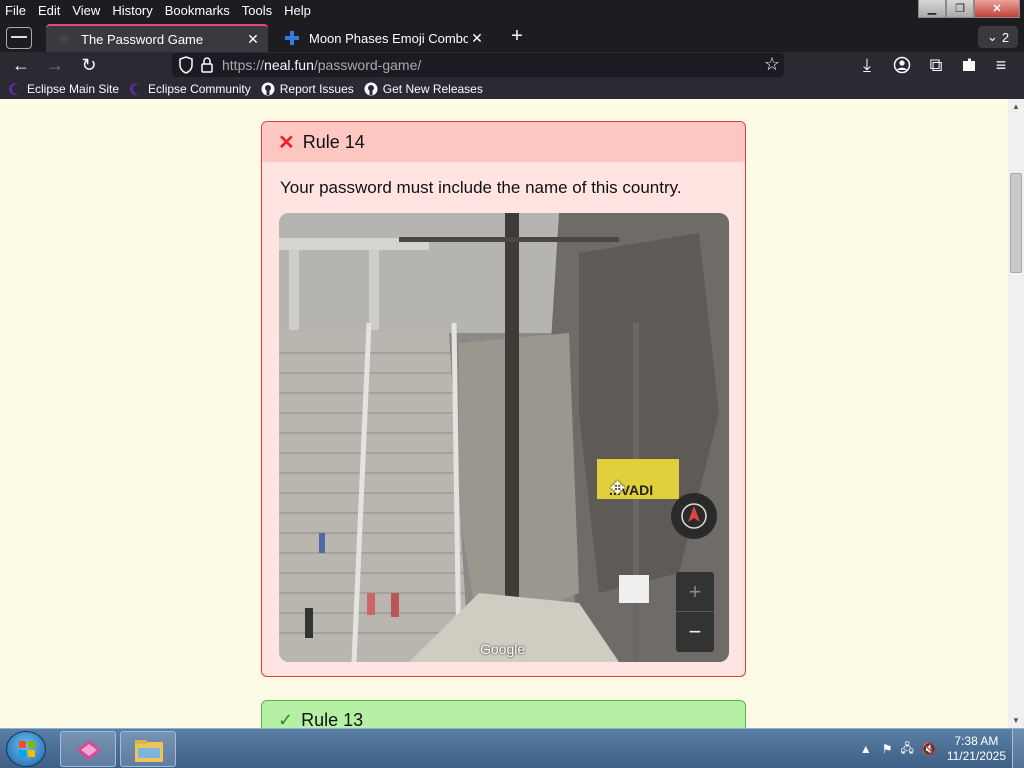 The width and height of the screenshot is (1024, 768). What do you see at coordinates (199, 88) in the screenshot?
I see `bookmark-label: Eclipse Community` at bounding box center [199, 88].